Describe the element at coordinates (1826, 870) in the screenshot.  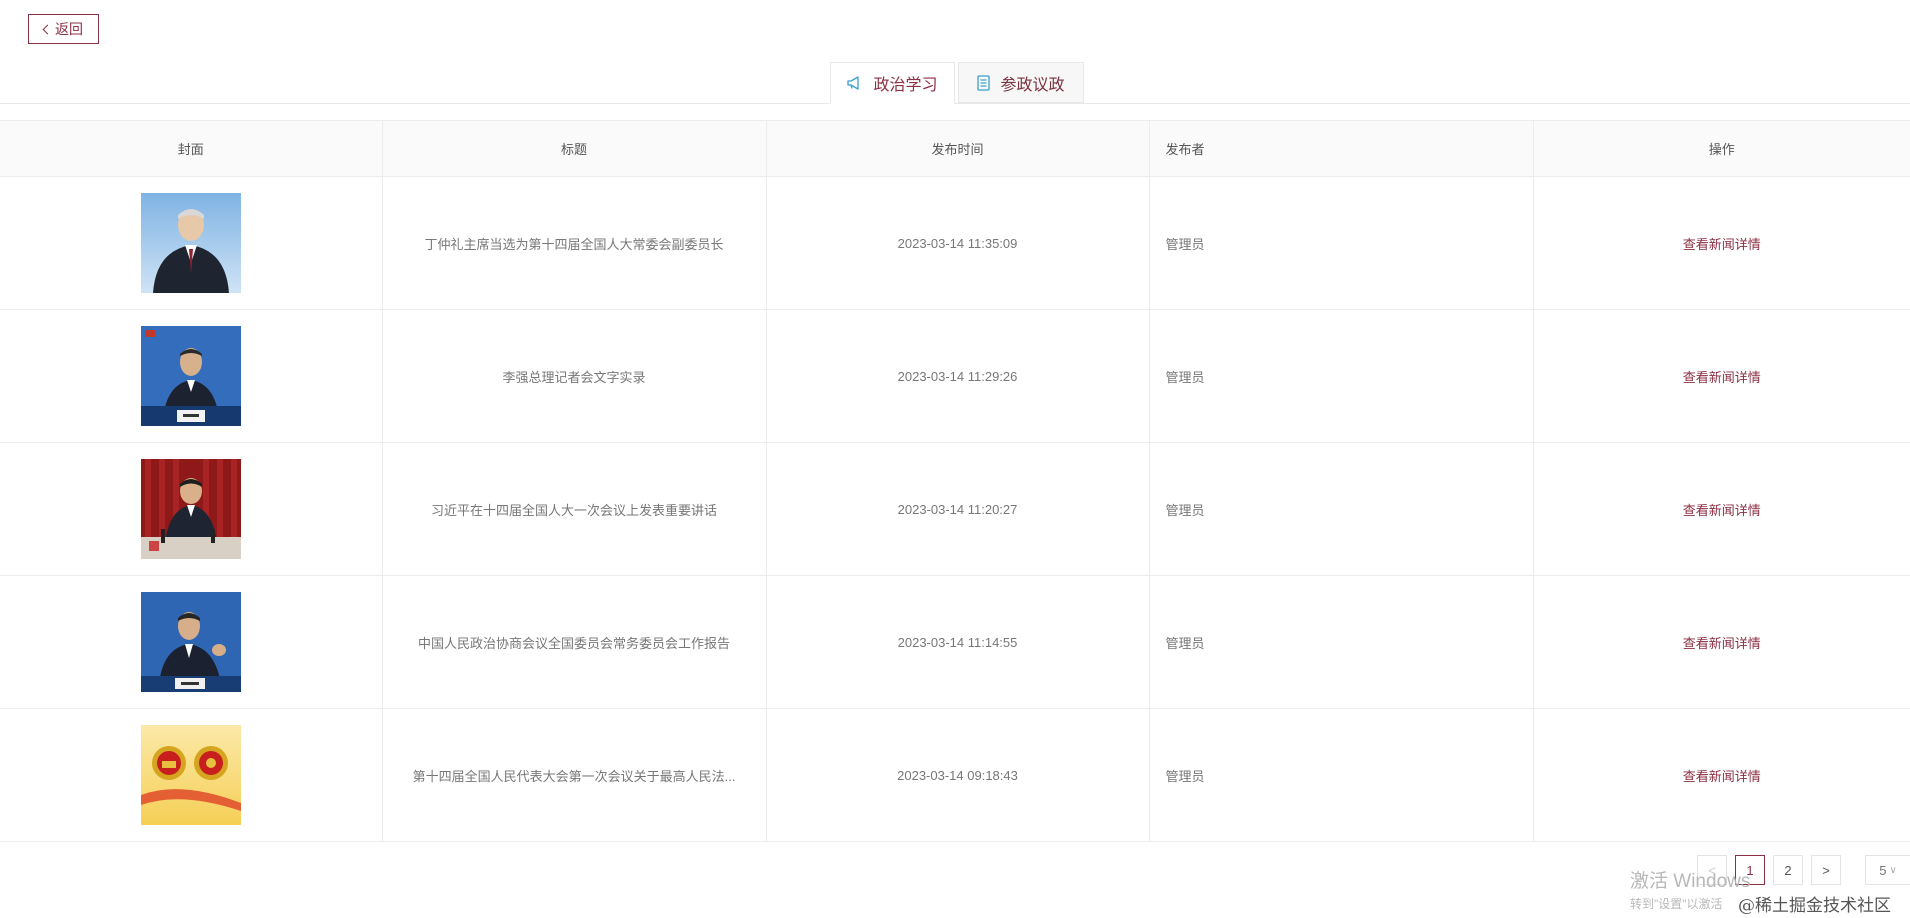
I see `next-page-button: >` at that location.